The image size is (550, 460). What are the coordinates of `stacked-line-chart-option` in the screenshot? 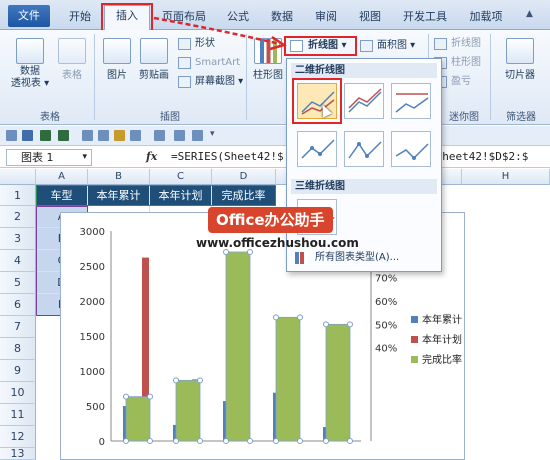 It's located at (364, 101).